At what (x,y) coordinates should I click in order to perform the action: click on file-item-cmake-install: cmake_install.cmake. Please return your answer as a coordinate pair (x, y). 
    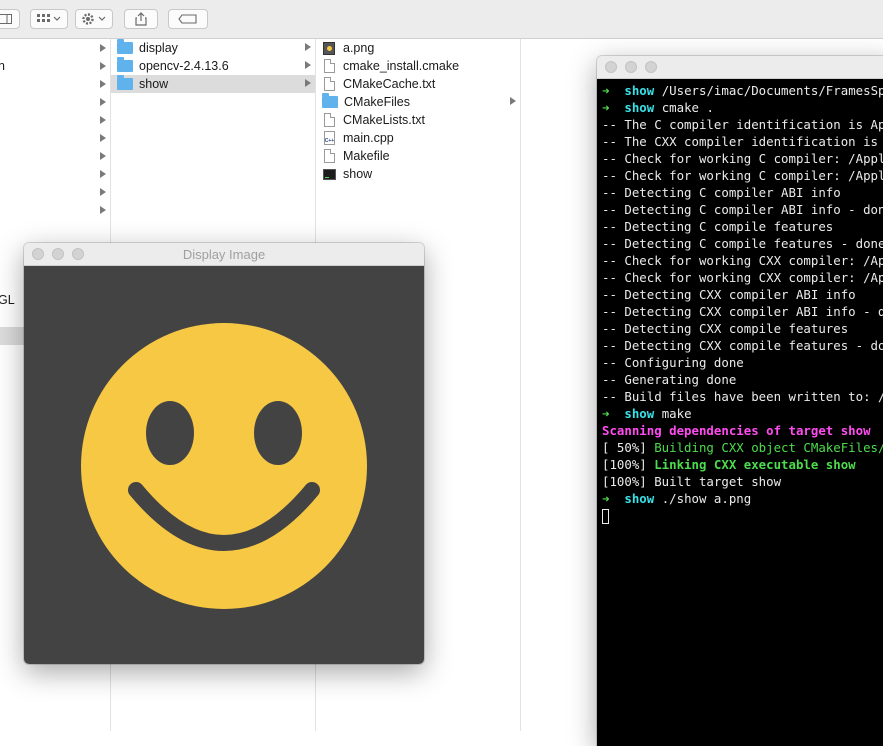
    Looking at the image, I should click on (418, 66).